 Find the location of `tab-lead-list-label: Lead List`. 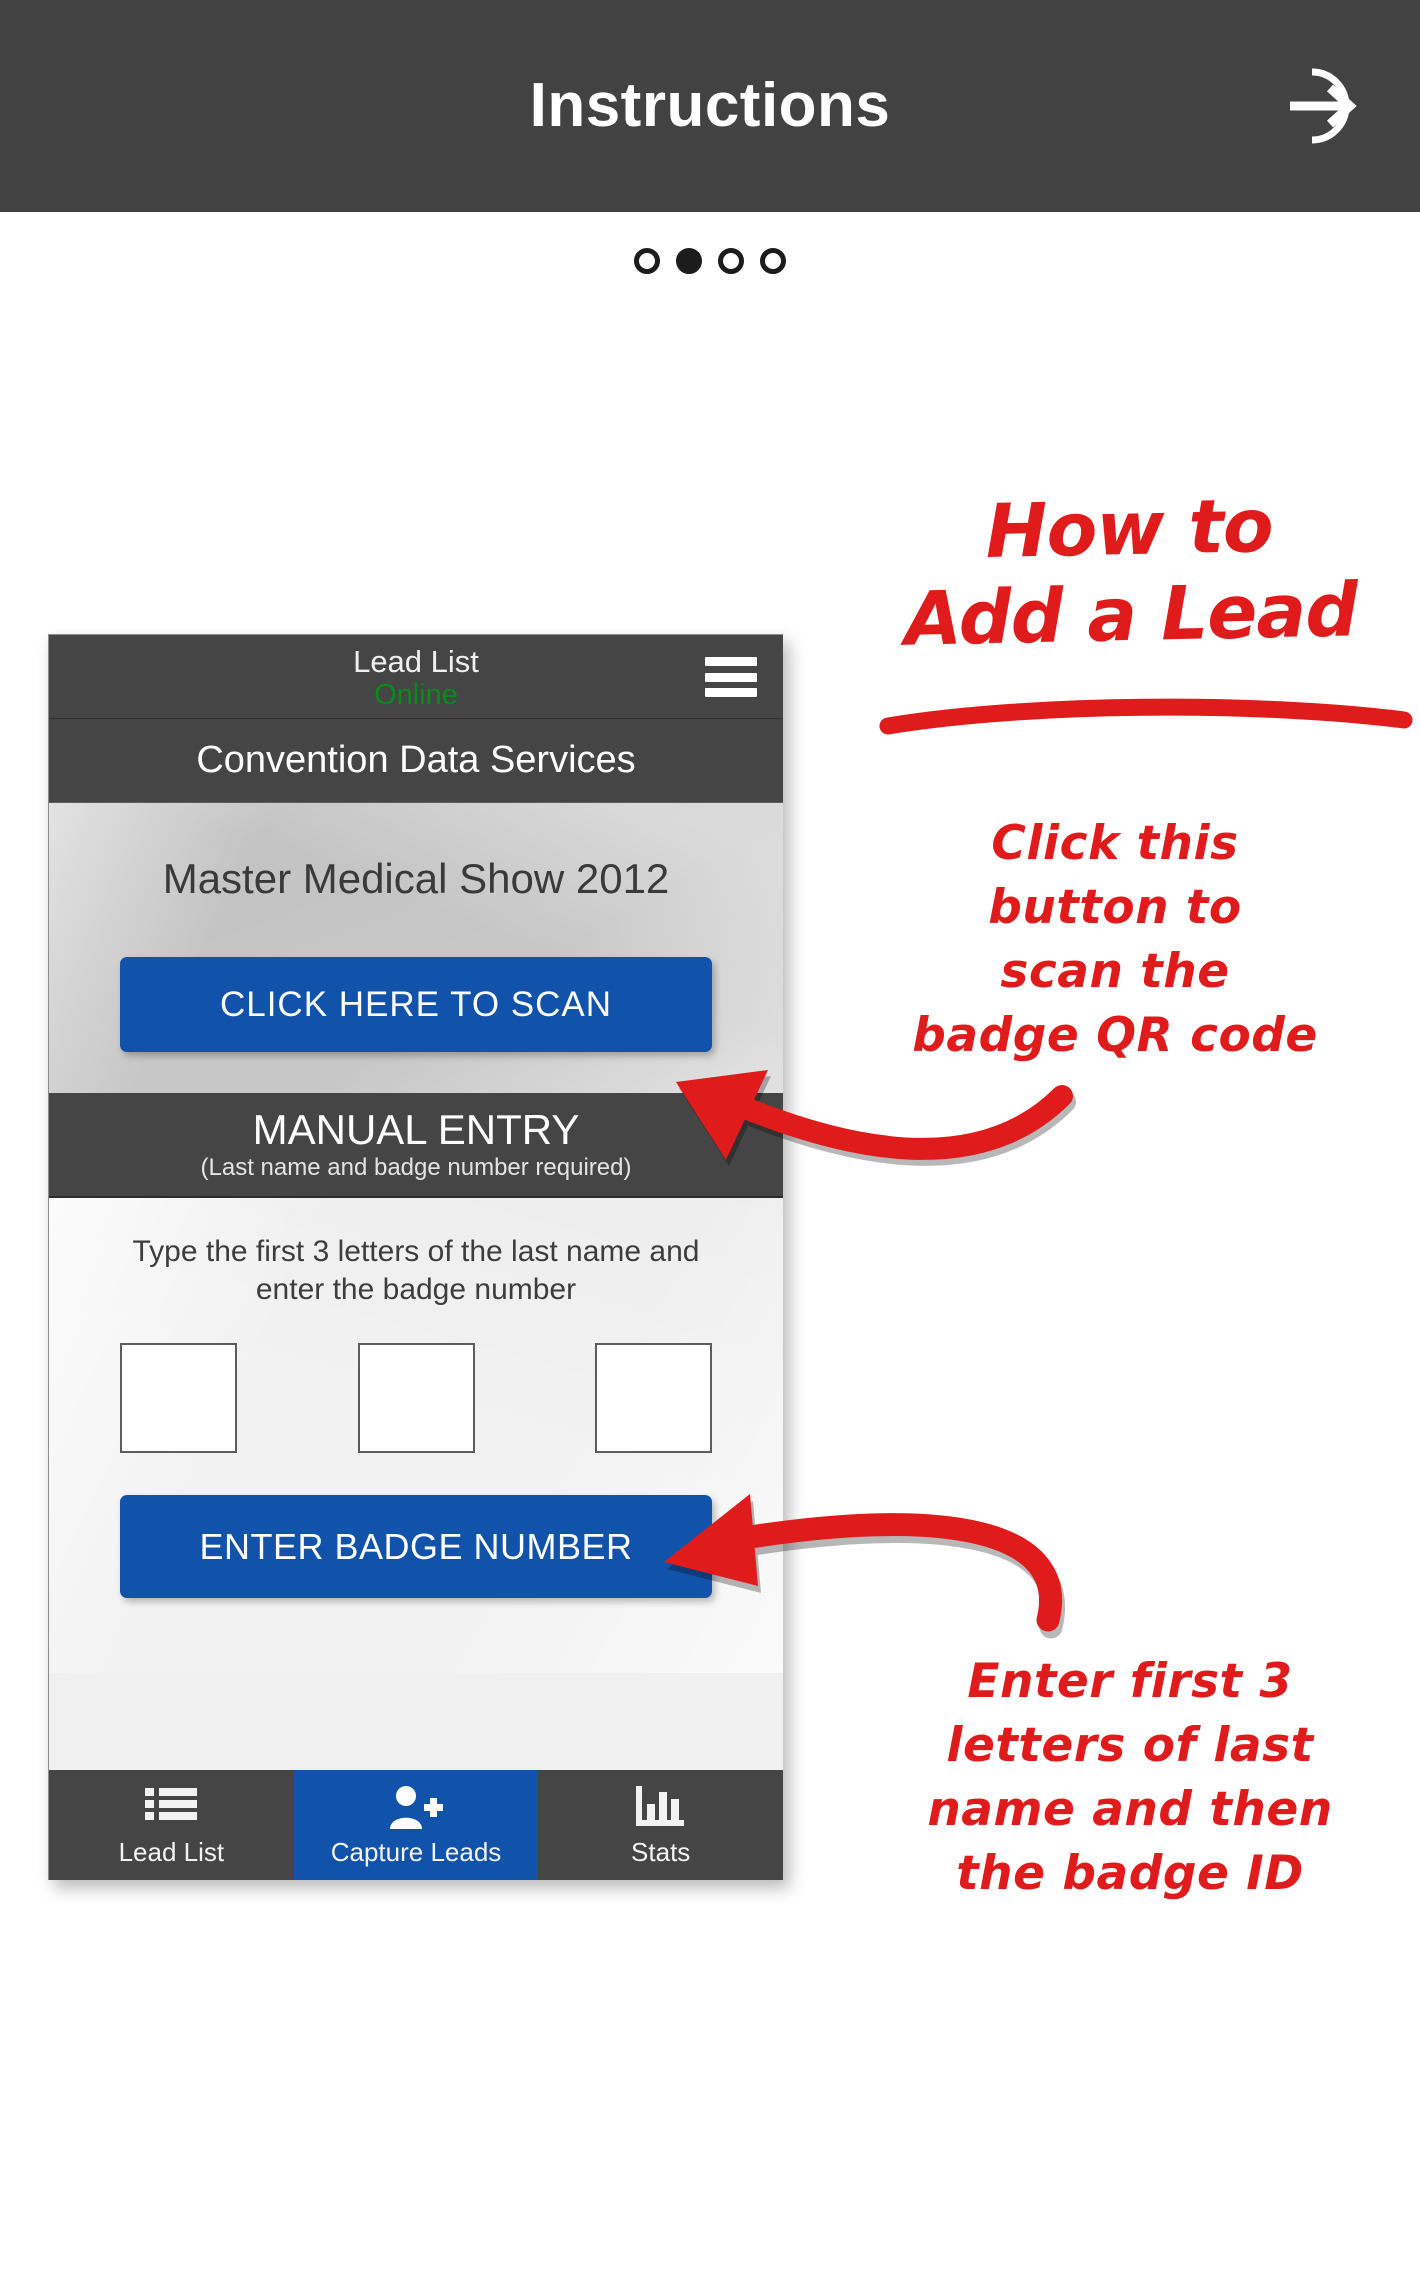

tab-lead-list-label: Lead List is located at coordinates (171, 1852).